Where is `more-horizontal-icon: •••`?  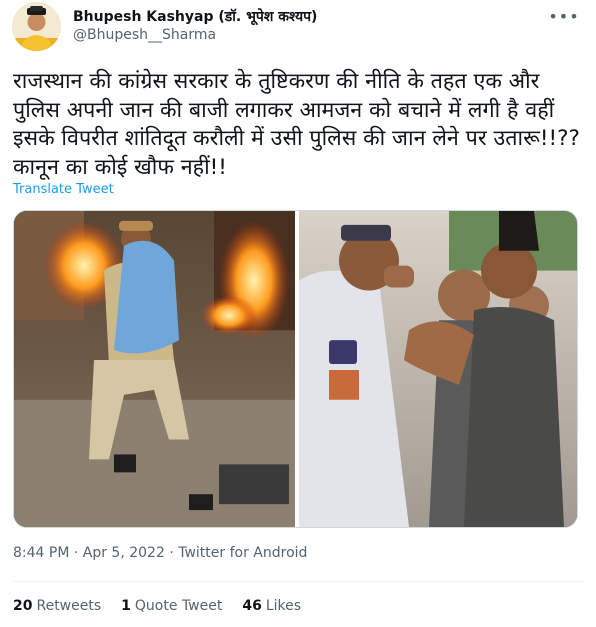
more-horizontal-icon: ••• is located at coordinates (564, 16).